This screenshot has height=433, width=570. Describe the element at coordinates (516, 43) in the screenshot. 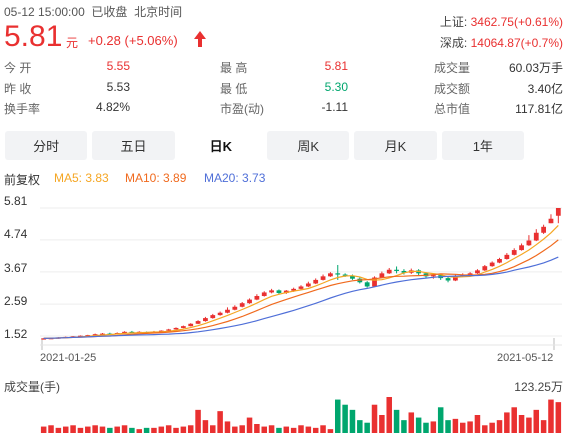

I see `index-sz-value: 14064.87(+0.7%)` at that location.